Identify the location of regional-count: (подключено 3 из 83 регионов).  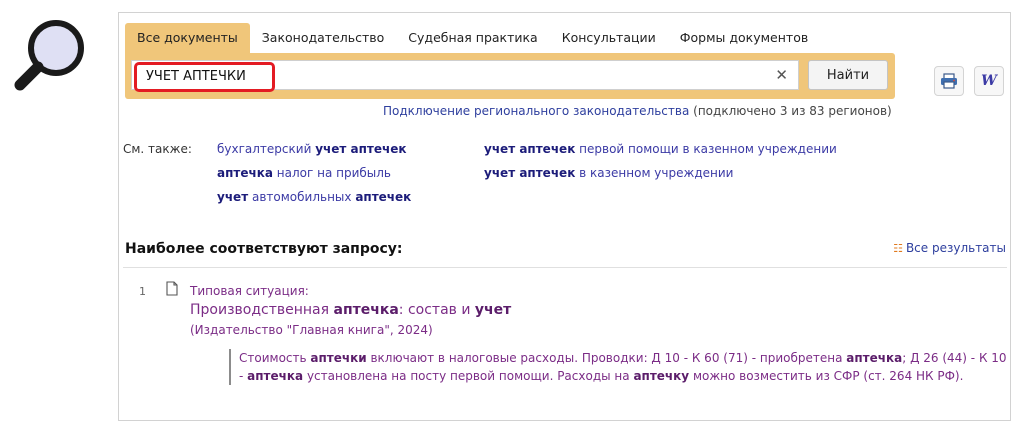
(792, 111).